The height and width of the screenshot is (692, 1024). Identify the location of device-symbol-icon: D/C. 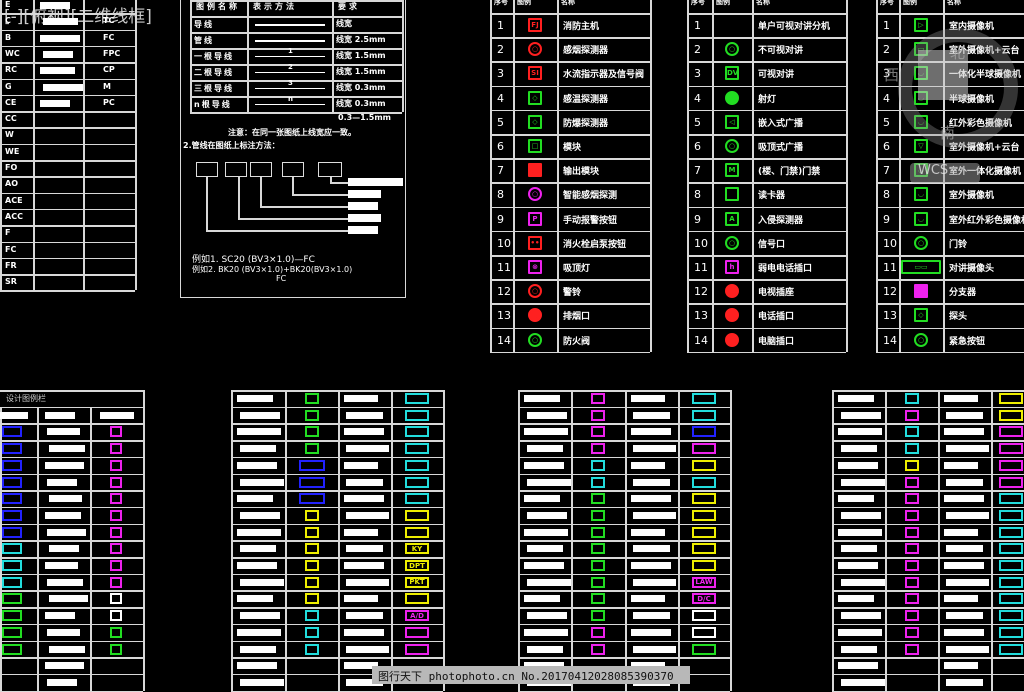
(704, 599).